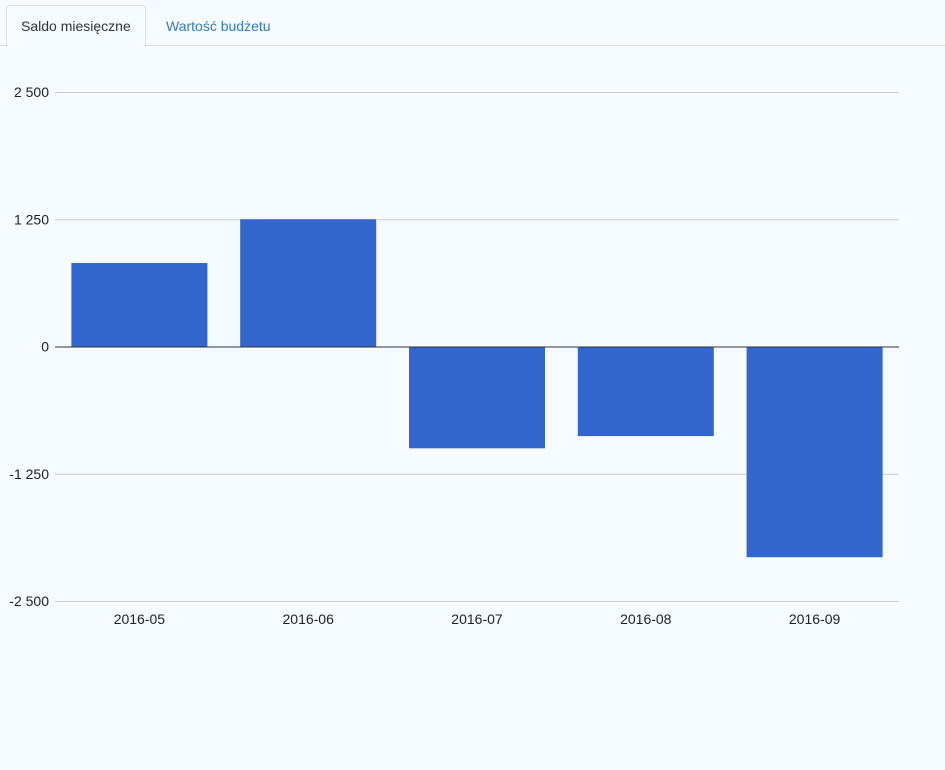 Image resolution: width=945 pixels, height=770 pixels. What do you see at coordinates (29, 601) in the screenshot?
I see `y-tick-label: -2 500` at bounding box center [29, 601].